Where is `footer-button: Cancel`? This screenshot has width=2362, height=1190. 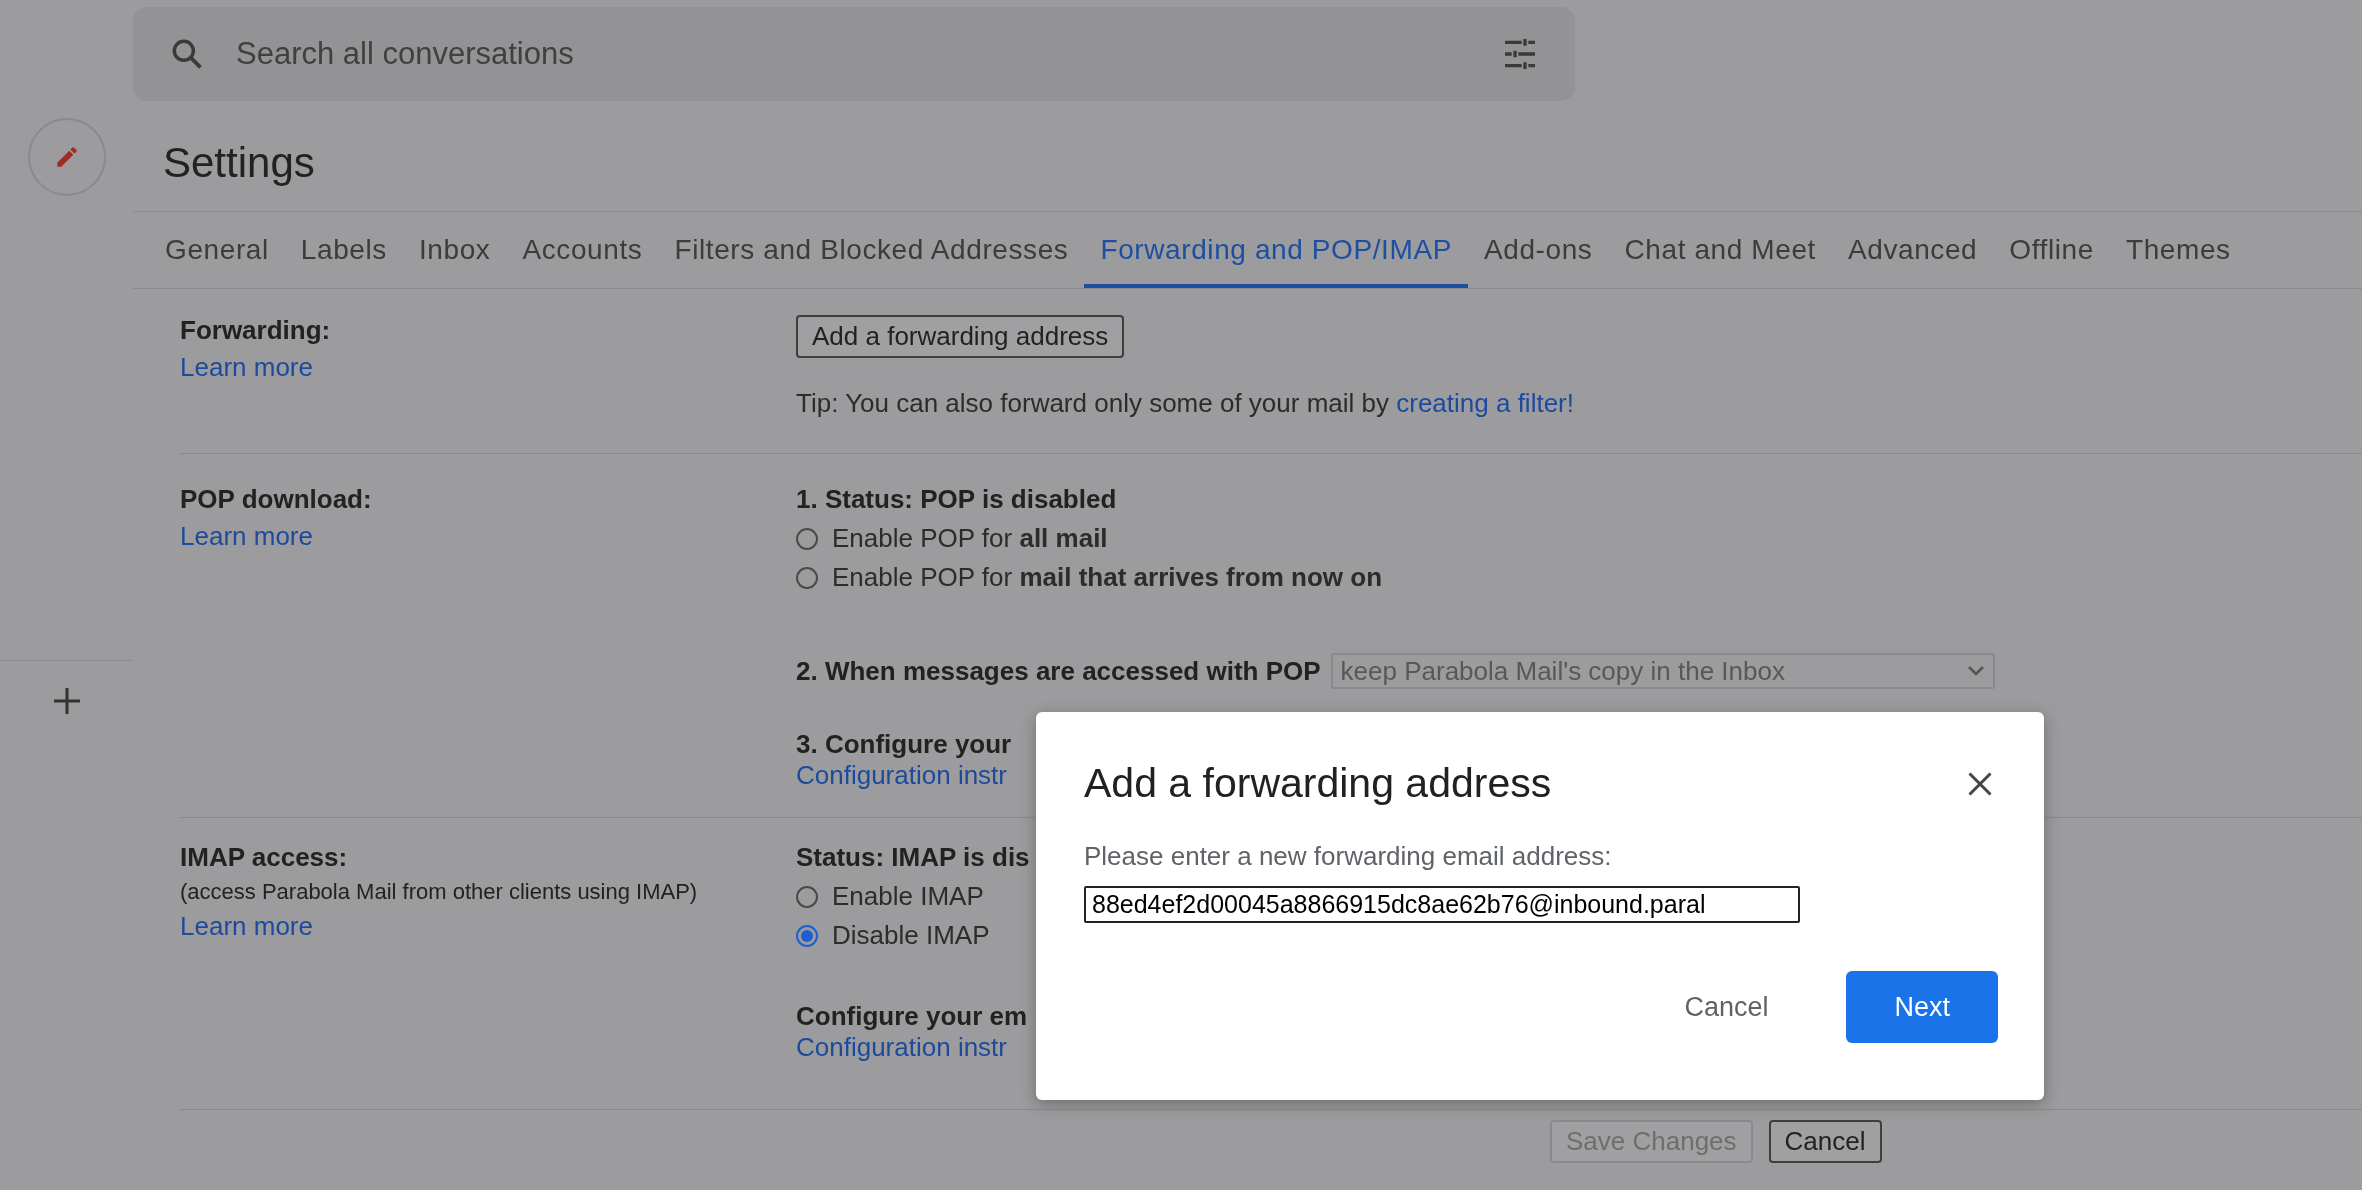 footer-button: Cancel is located at coordinates (1825, 1141).